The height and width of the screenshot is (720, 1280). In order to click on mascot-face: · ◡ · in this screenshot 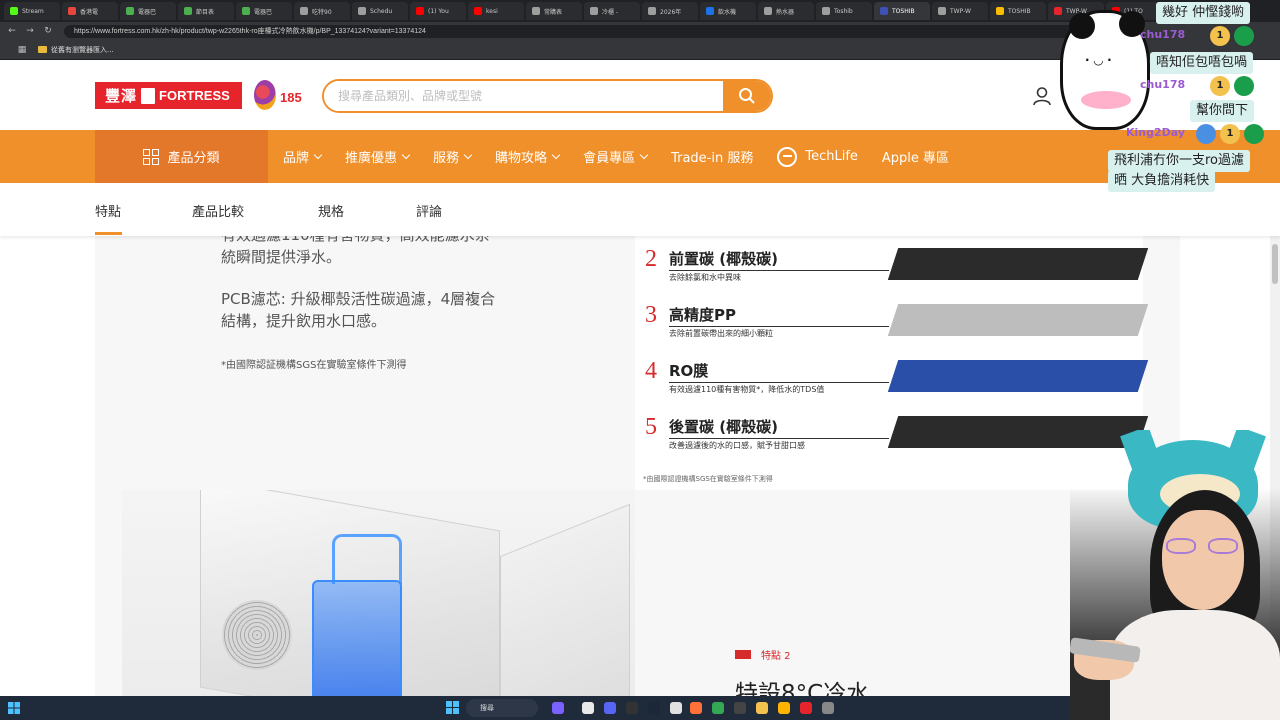, I will do `click(1098, 60)`.